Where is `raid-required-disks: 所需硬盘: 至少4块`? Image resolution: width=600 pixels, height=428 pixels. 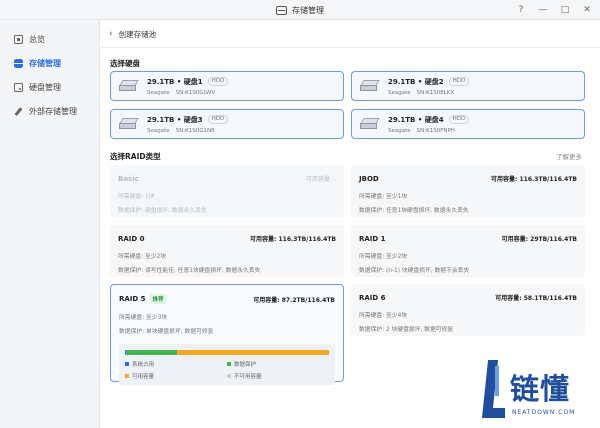
raid-required-disks: 所需硬盘: 至少4块 is located at coordinates (383, 316).